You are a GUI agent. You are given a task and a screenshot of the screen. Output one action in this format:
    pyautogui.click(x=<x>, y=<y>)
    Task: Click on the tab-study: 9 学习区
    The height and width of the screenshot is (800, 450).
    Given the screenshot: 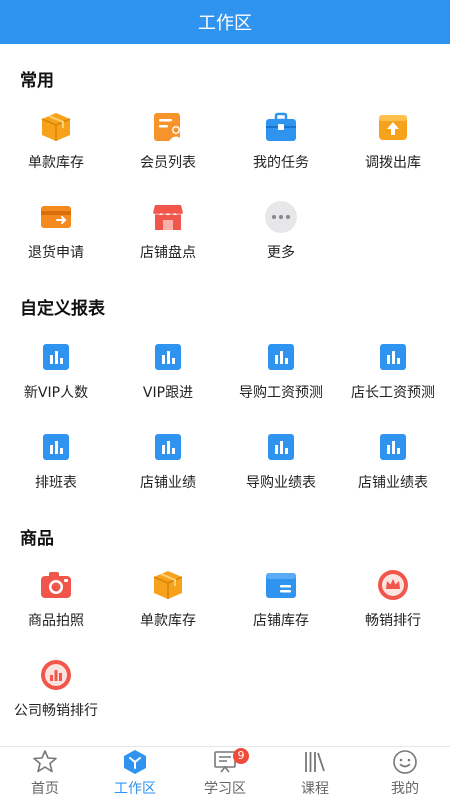 What is the action you would take?
    pyautogui.click(x=225, y=773)
    